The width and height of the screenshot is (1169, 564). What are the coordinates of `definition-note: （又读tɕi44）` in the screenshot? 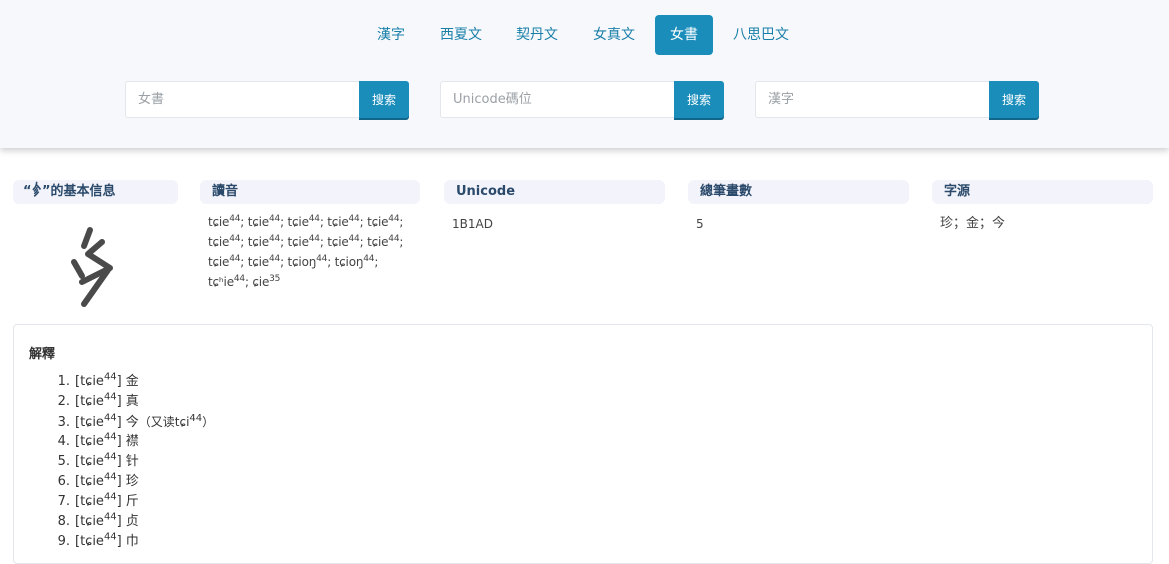 It's located at (176, 421).